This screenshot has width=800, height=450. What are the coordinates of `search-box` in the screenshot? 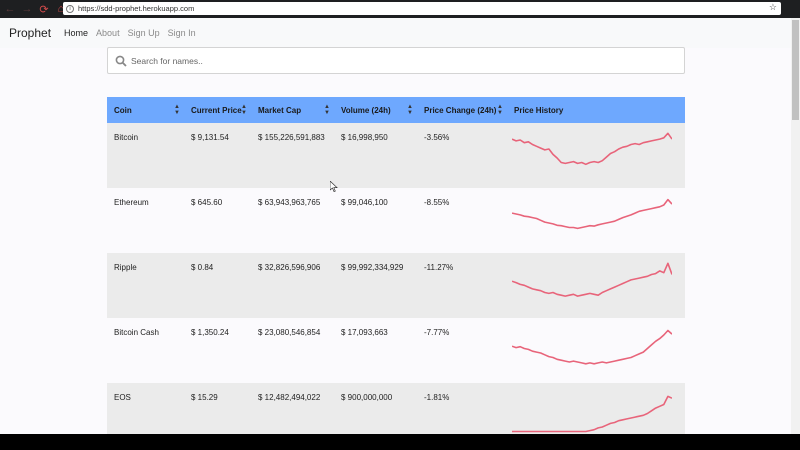 It's located at (396, 60).